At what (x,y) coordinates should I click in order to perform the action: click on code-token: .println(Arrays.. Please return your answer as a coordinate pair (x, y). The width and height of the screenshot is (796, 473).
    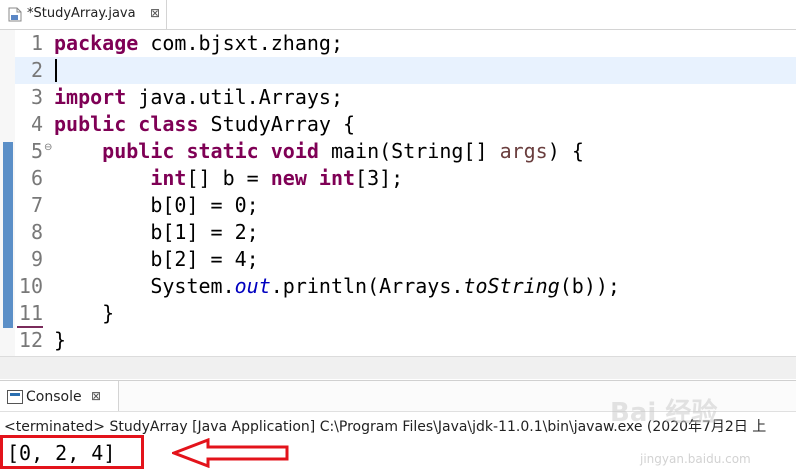
    Looking at the image, I should click on (367, 286).